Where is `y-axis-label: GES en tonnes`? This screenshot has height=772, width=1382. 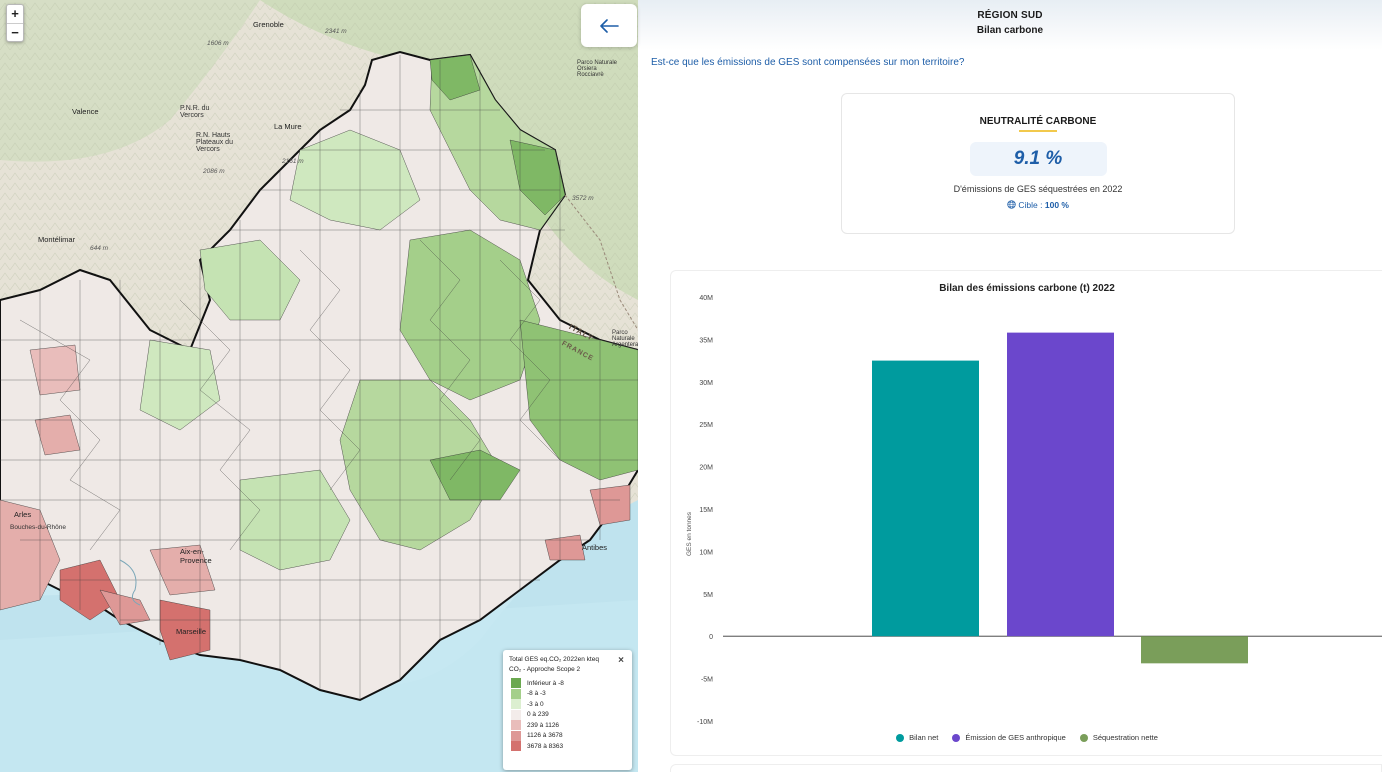 y-axis-label: GES en tonnes is located at coordinates (689, 533).